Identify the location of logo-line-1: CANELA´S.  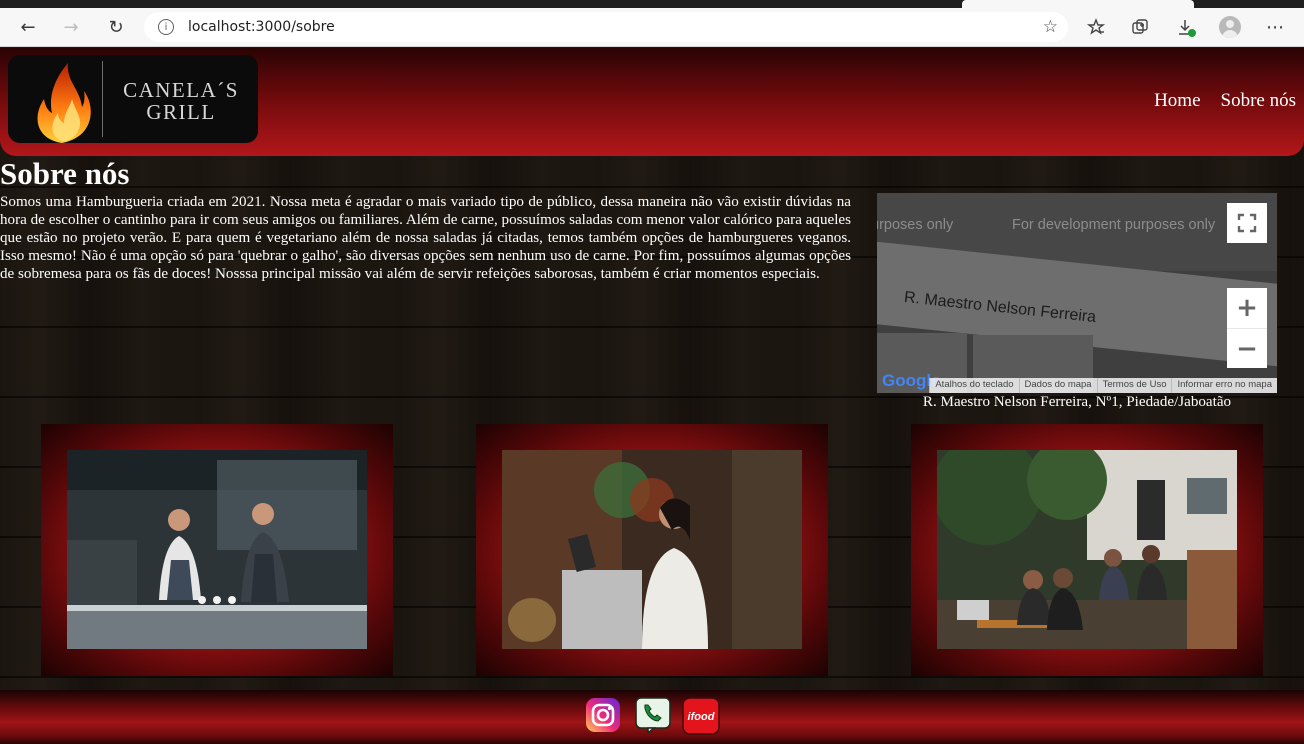
(181, 90).